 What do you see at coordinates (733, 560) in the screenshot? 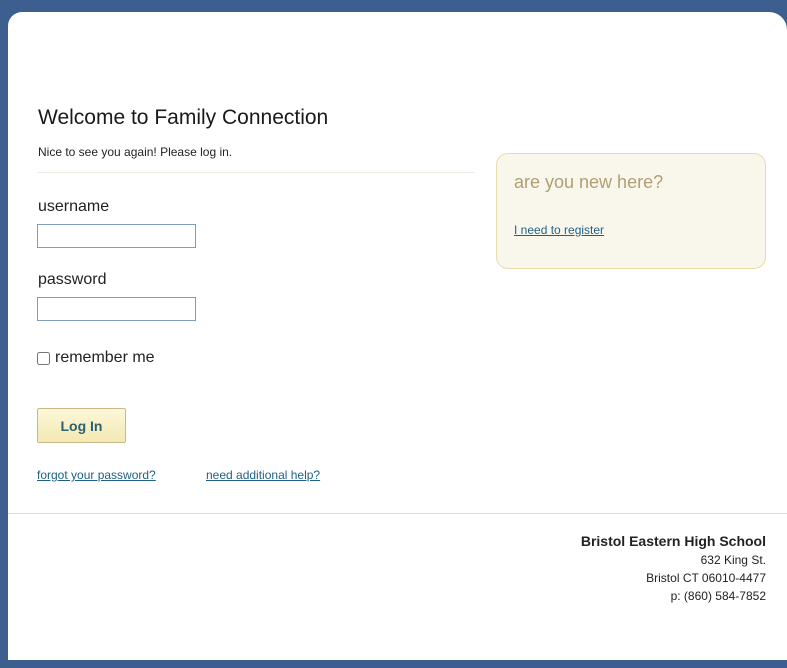
I see `school-street: 632 King St.` at bounding box center [733, 560].